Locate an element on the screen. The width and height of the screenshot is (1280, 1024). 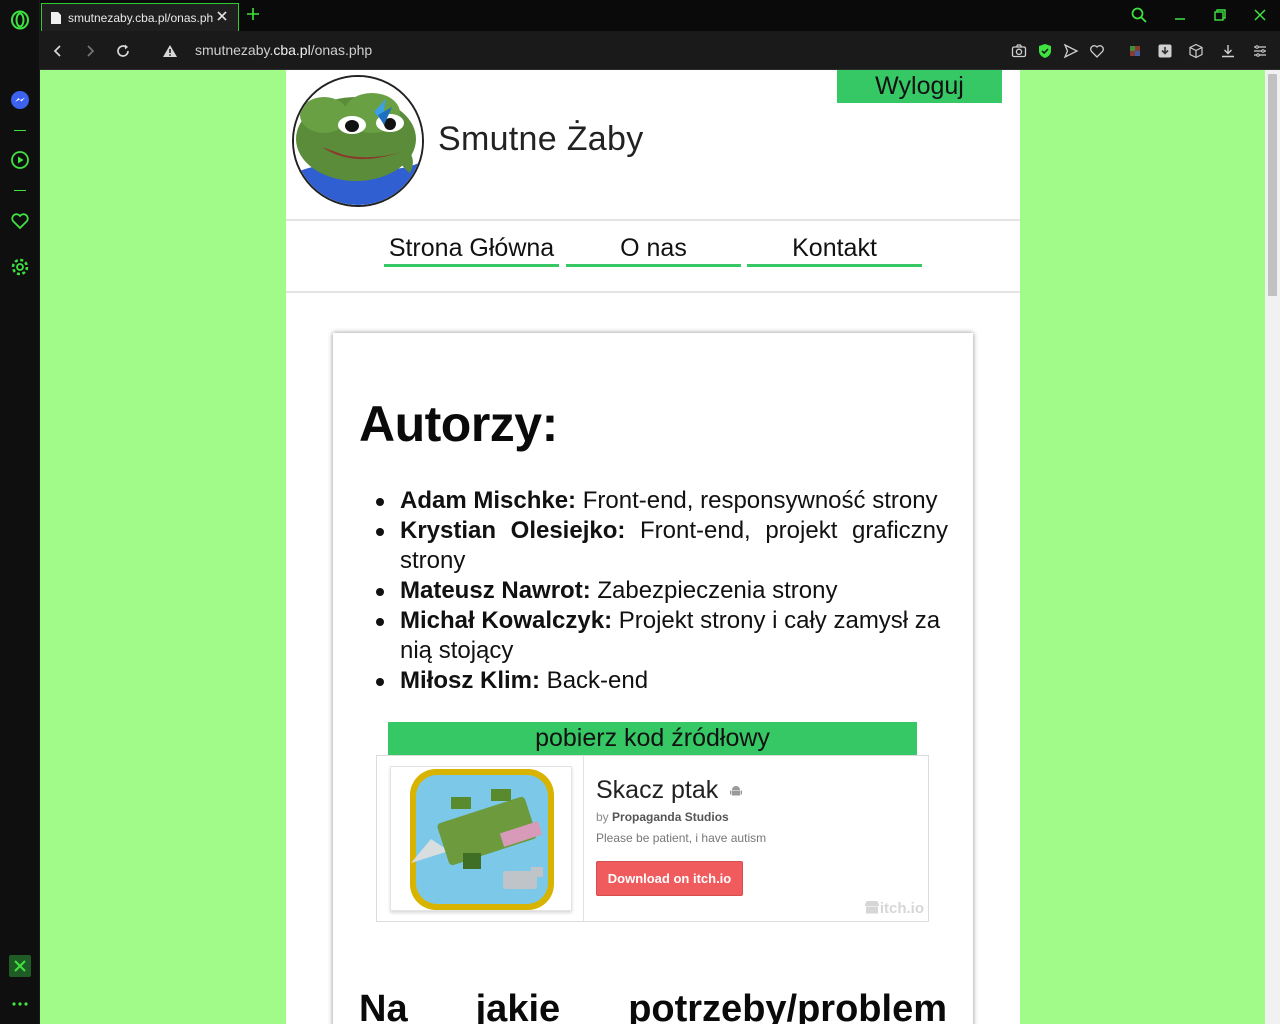
author-name: Adam Mischke: is located at coordinates (488, 500).